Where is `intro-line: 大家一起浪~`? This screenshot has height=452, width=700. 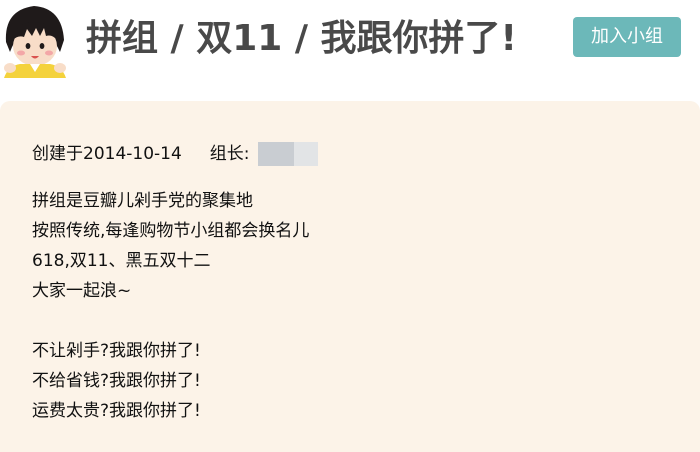 intro-line: 大家一起浪~ is located at coordinates (82, 291).